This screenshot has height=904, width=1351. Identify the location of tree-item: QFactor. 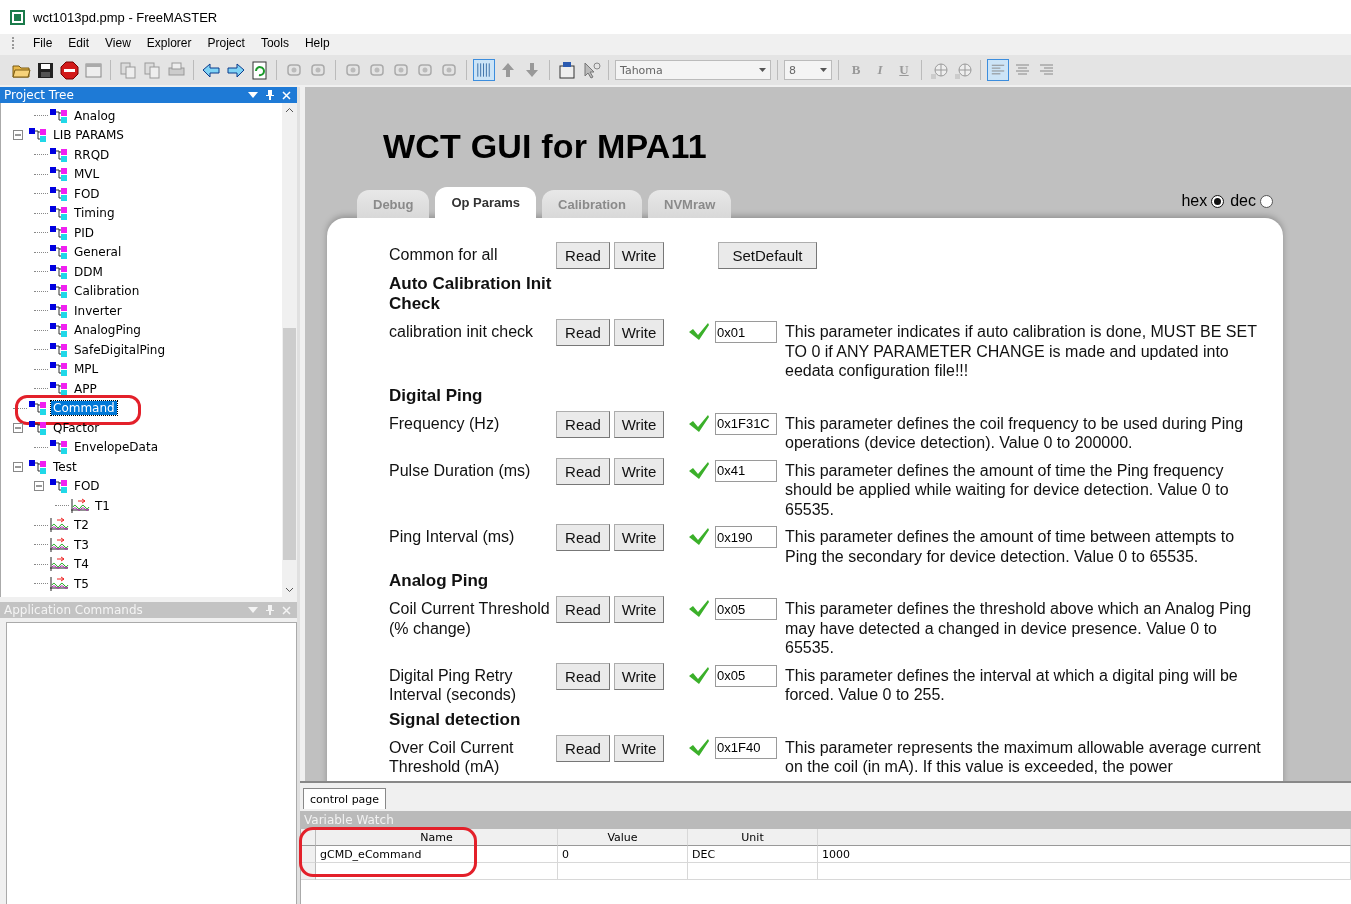
(76, 427).